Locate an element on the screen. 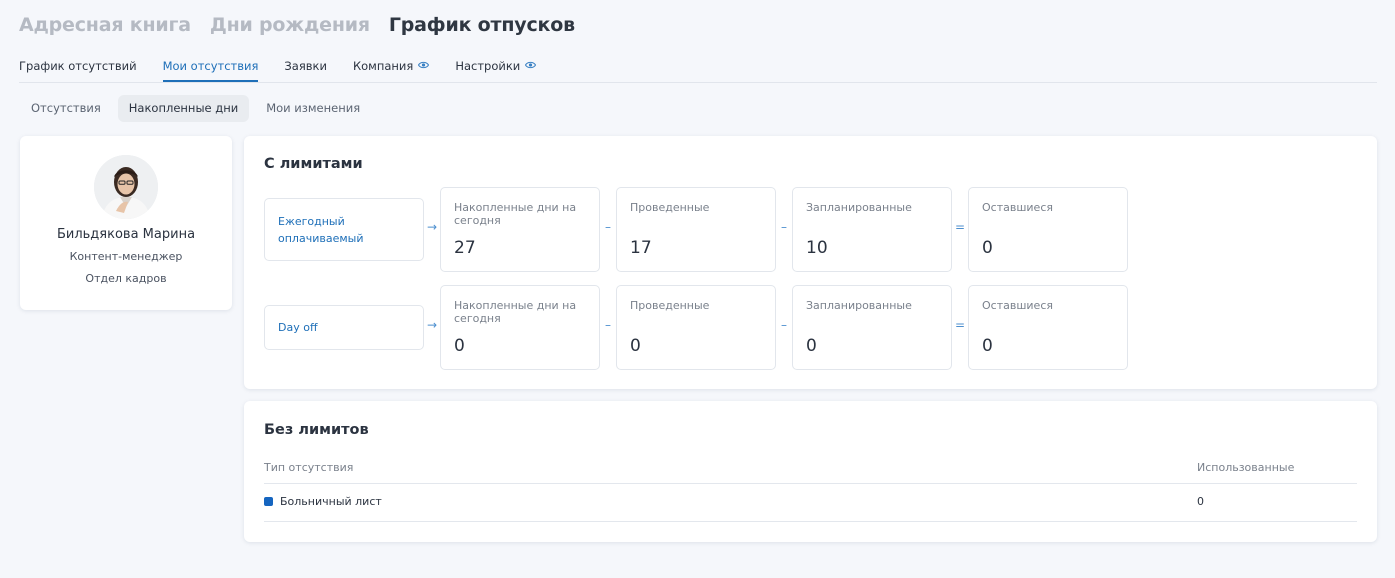  table-row: Больничный лист is located at coordinates (323, 501).